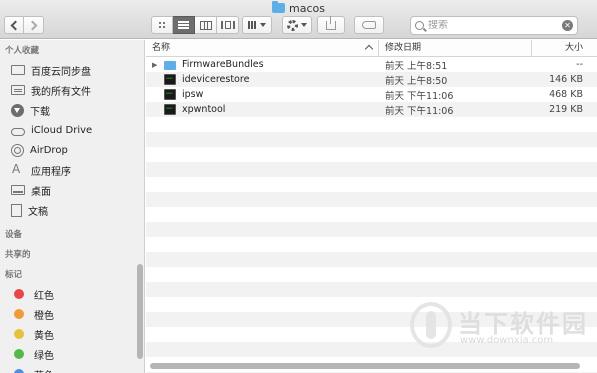 This screenshot has width=597, height=373. I want to click on column-view-button, so click(206, 25).